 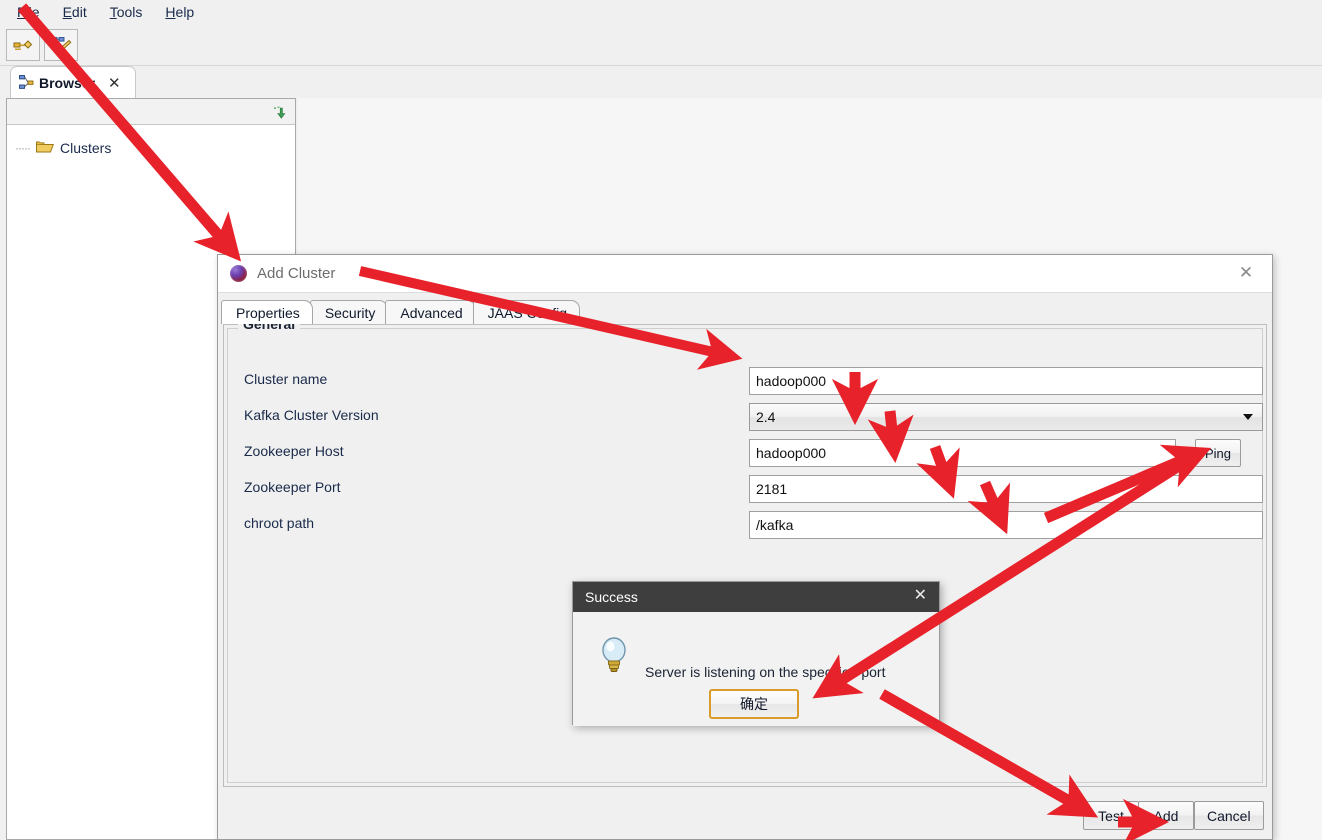 I want to click on select-kafka-cluster-version: 2.4, so click(x=1006, y=417).